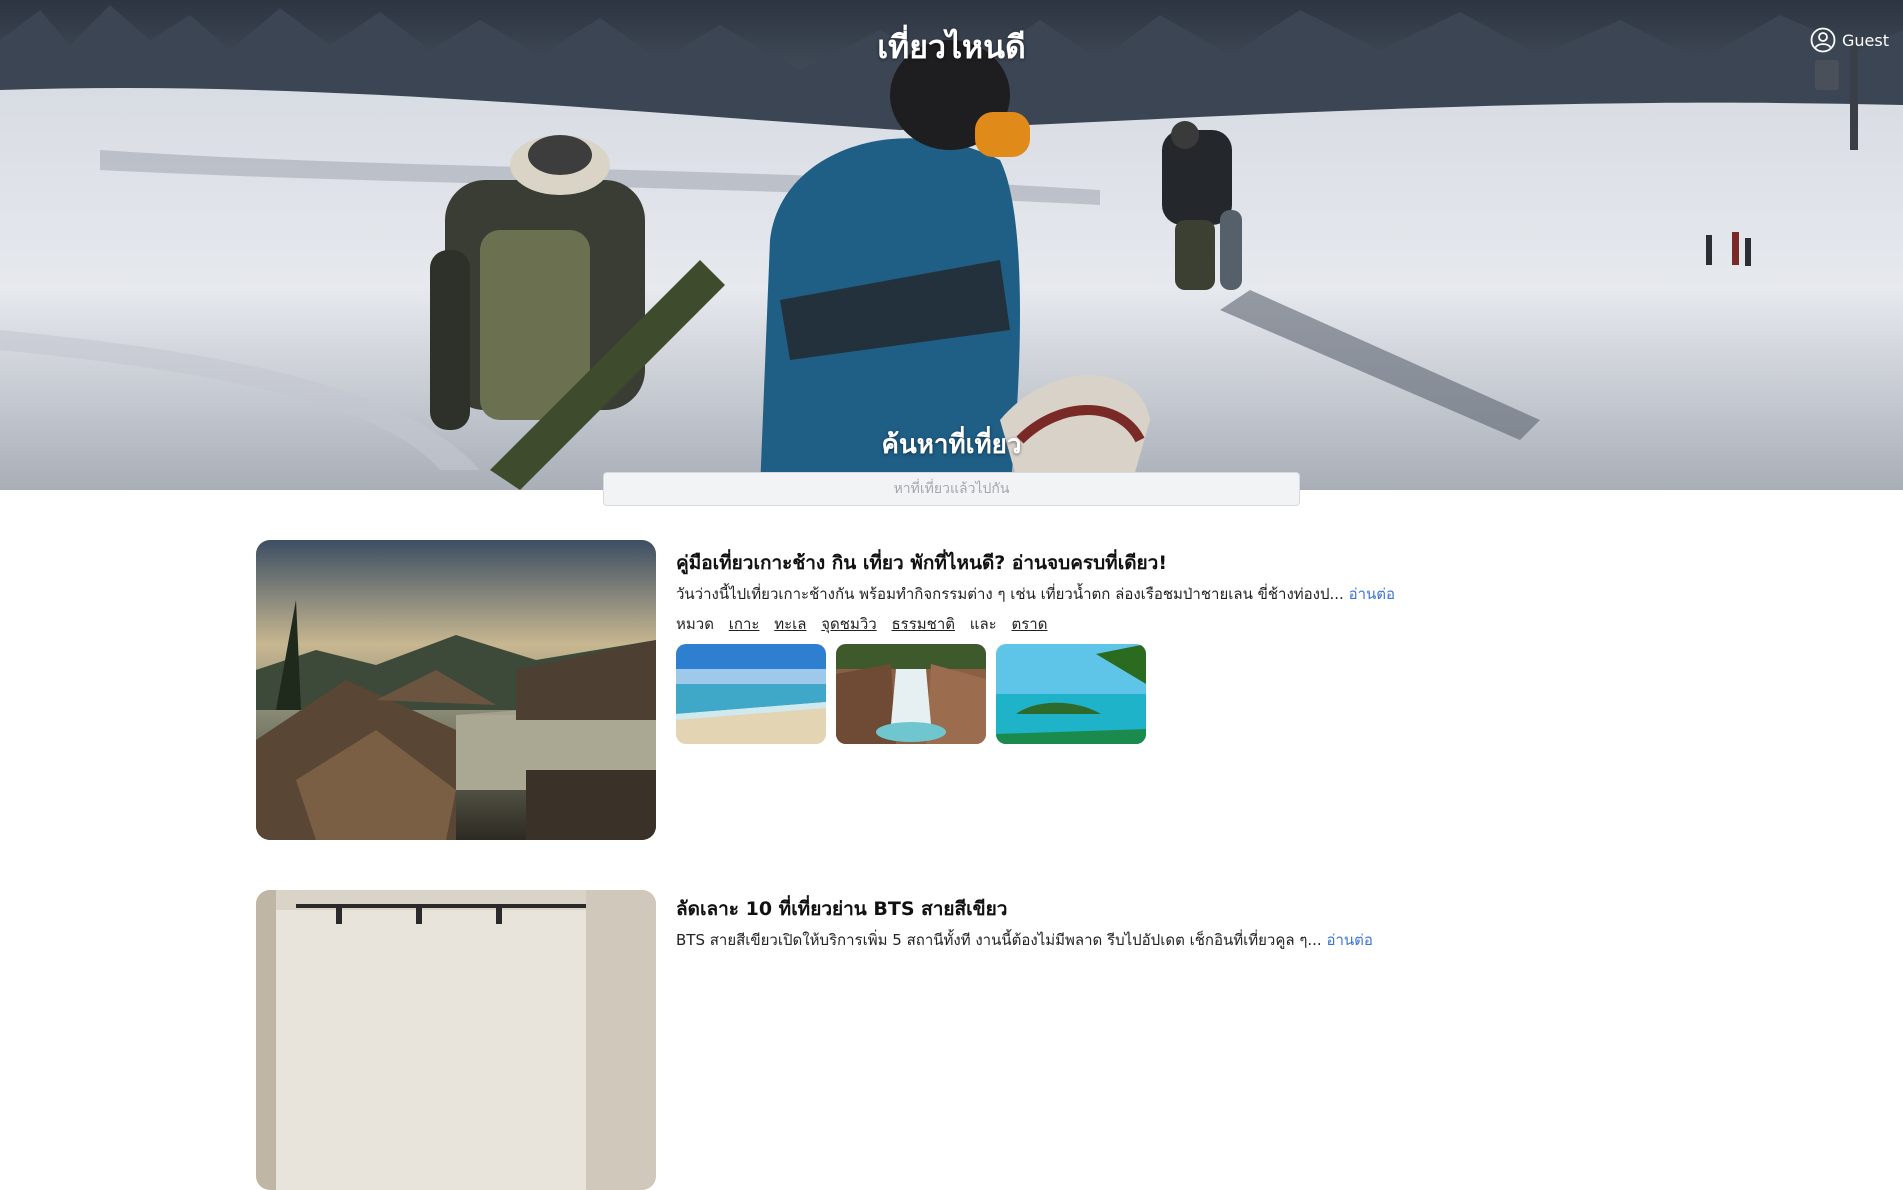  Describe the element at coordinates (841, 909) in the screenshot. I see `article-title: ลัดเลาะ 10 ที่เที่ยวย่าน BTS สายสีเขียว` at that location.